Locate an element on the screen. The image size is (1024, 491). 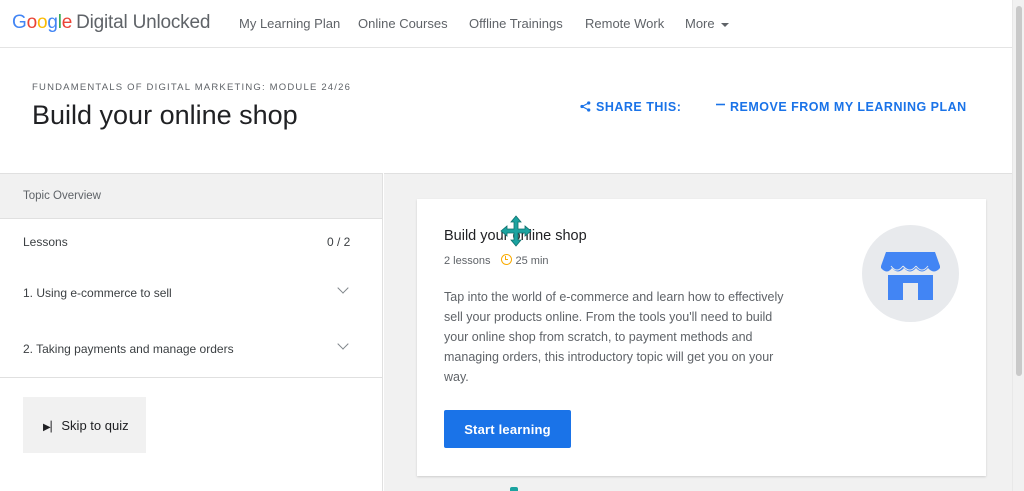
logo-letter: g is located at coordinates (52, 22).